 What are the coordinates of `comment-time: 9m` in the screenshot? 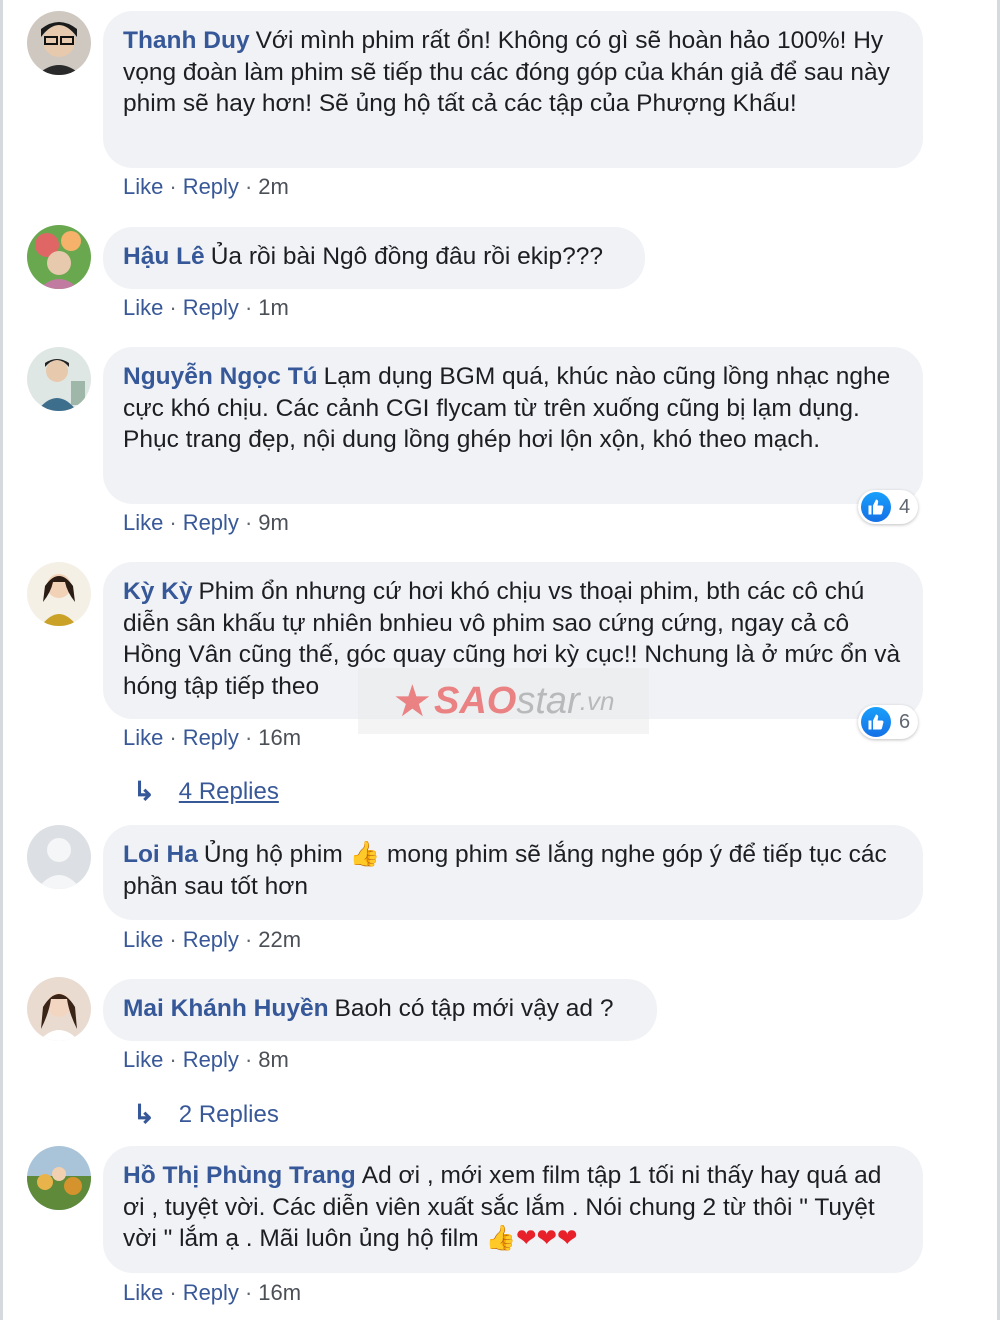 It's located at (273, 522).